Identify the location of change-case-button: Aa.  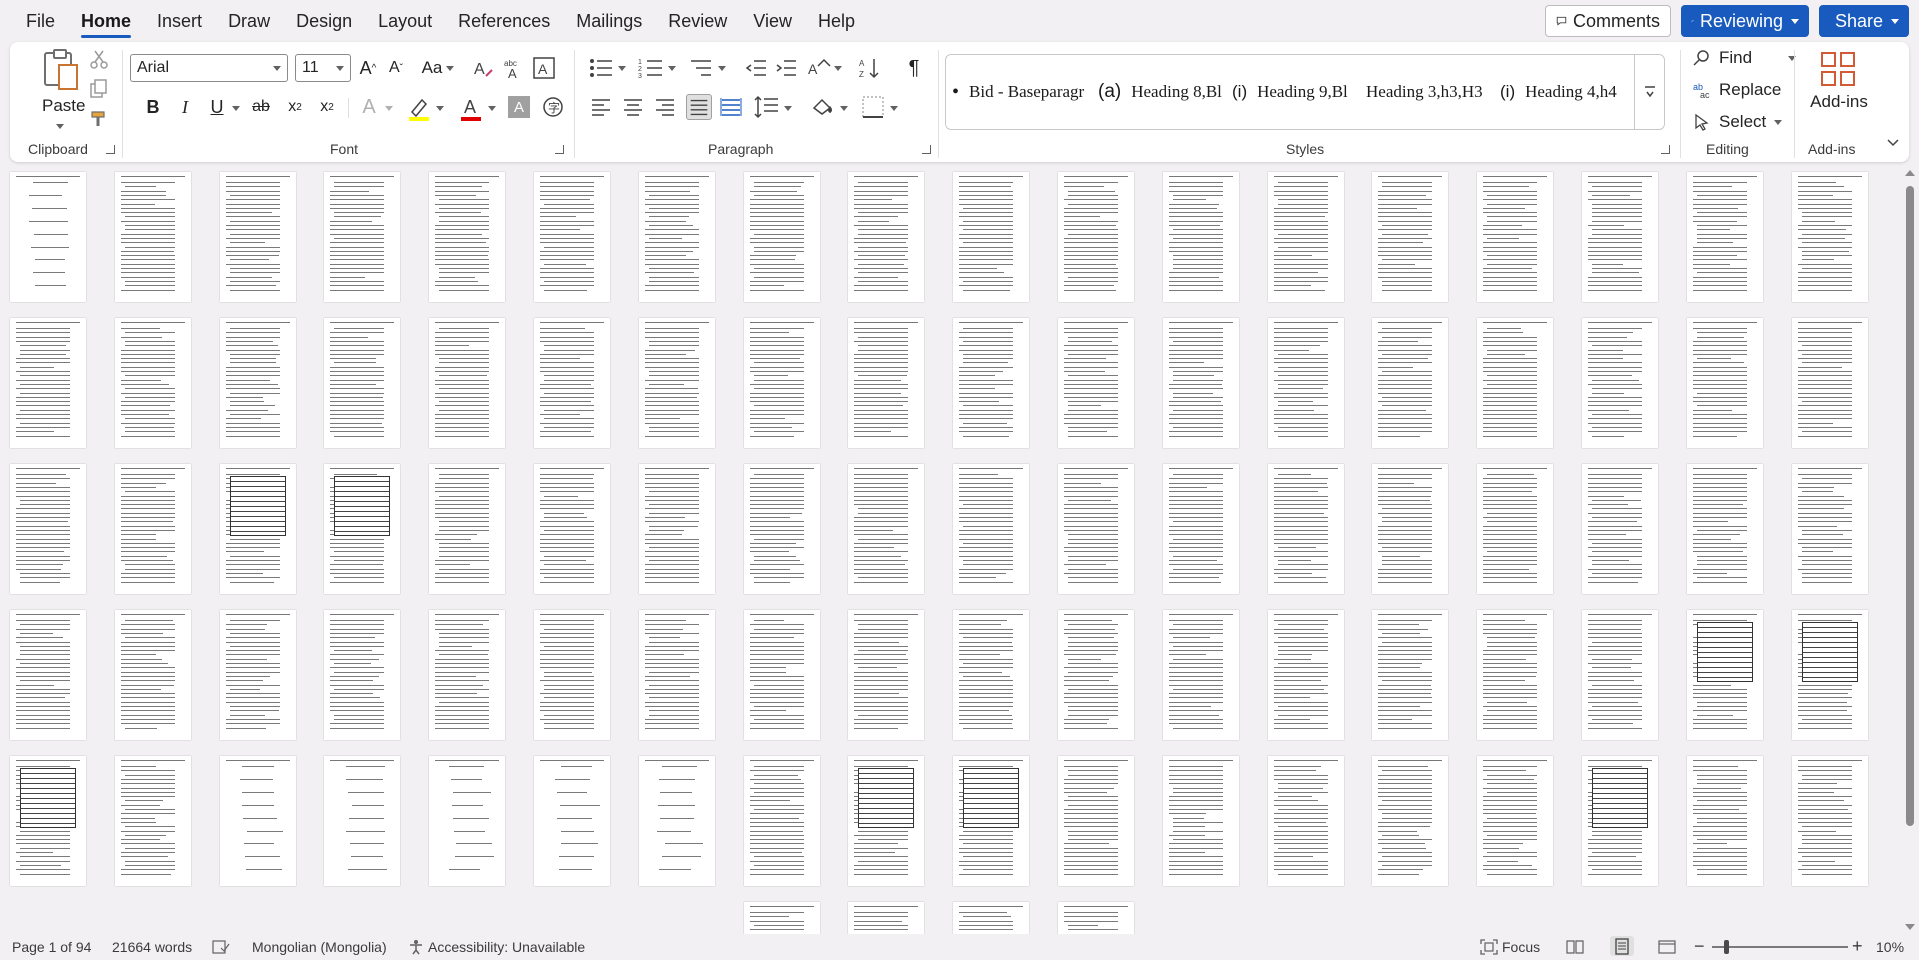
(438, 68).